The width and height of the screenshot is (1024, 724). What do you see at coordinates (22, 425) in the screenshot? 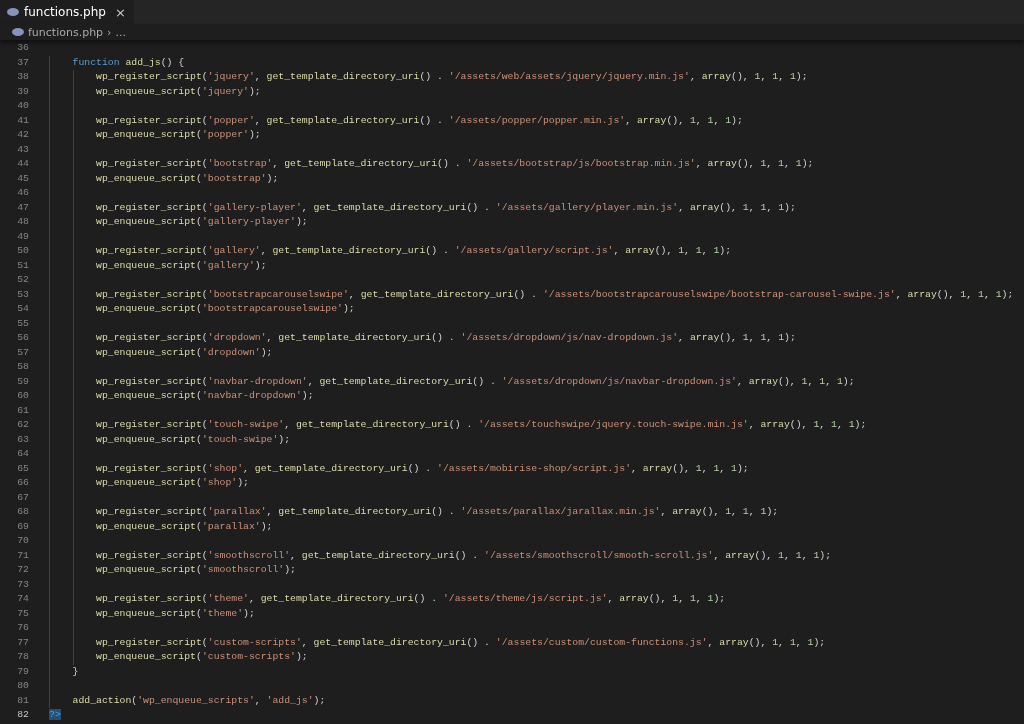
I see `line-number: 62` at bounding box center [22, 425].